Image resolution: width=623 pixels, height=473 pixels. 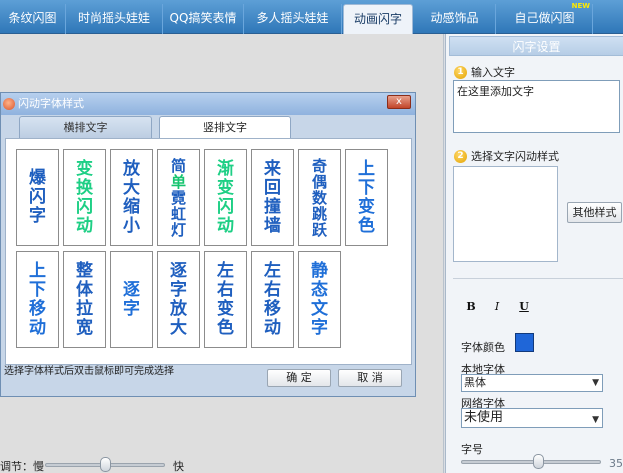 What do you see at coordinates (531, 462) in the screenshot?
I see `font-size-slider` at bounding box center [531, 462].